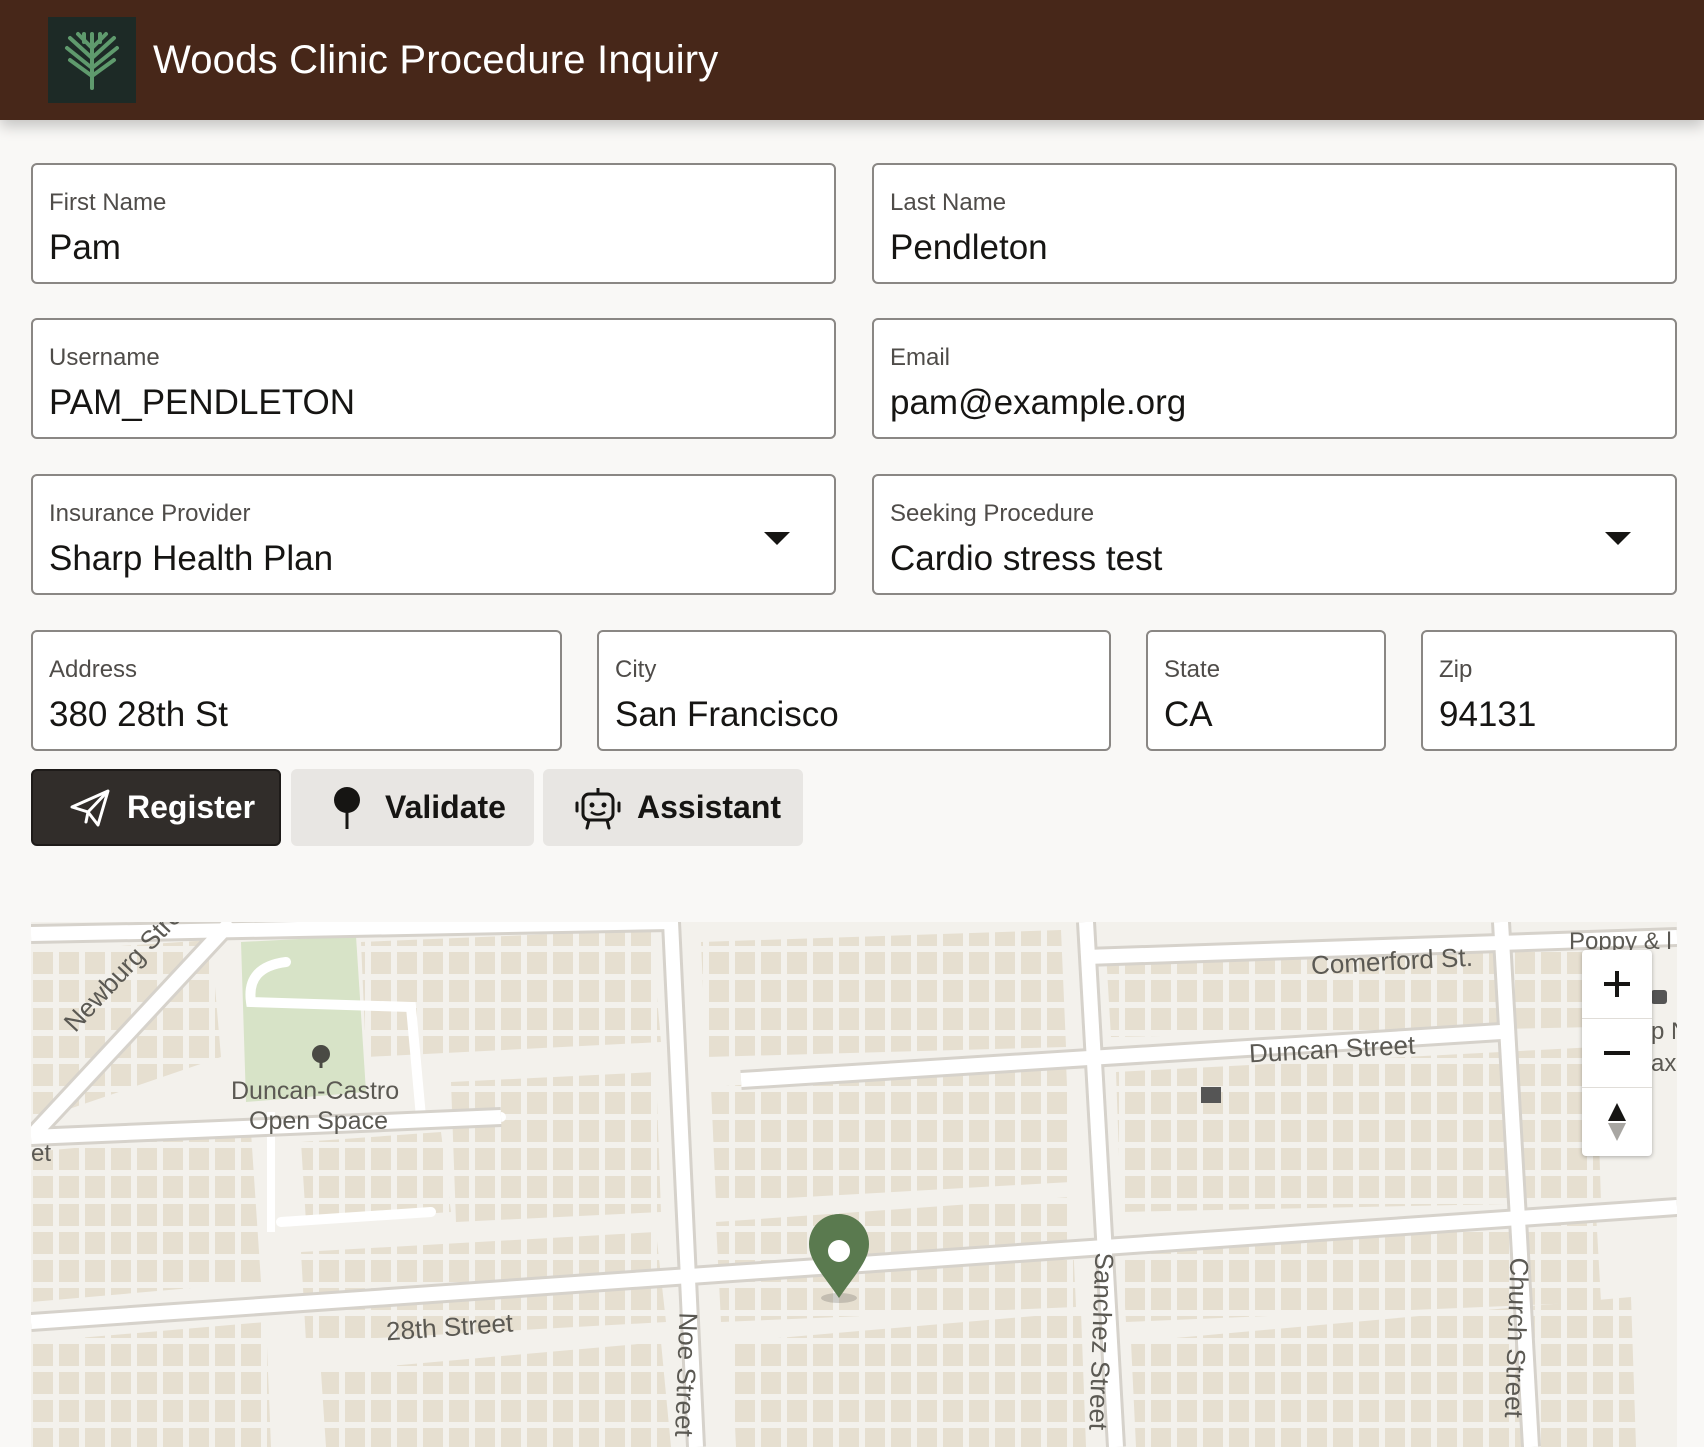  What do you see at coordinates (727, 715) in the screenshot?
I see `city-input: San Francisco` at bounding box center [727, 715].